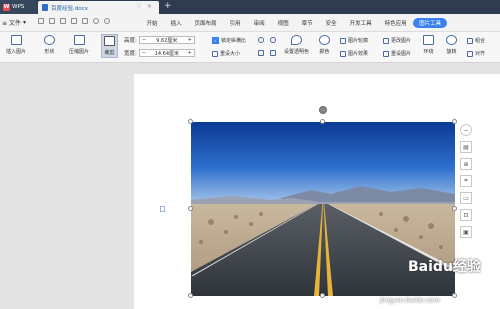  I want to click on tab-view: 视图, so click(283, 23).